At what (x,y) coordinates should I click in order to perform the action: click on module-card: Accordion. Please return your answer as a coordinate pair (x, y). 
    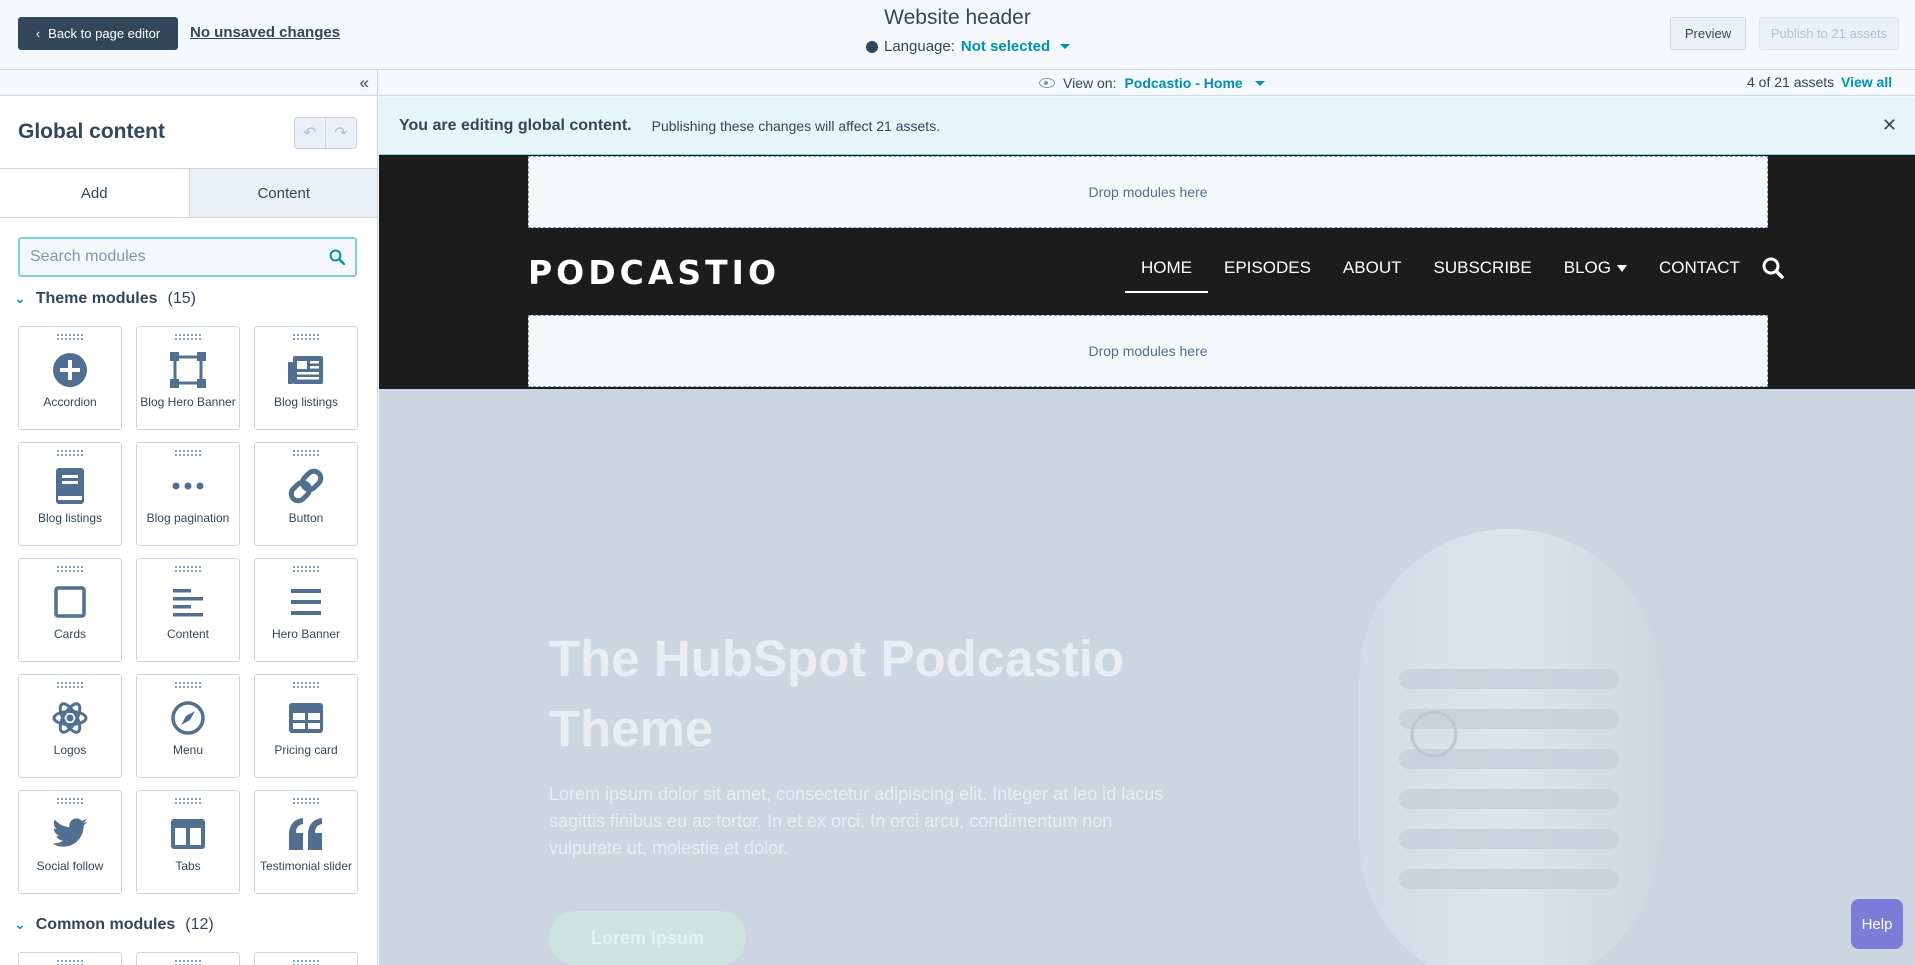
    Looking at the image, I should click on (70, 378).